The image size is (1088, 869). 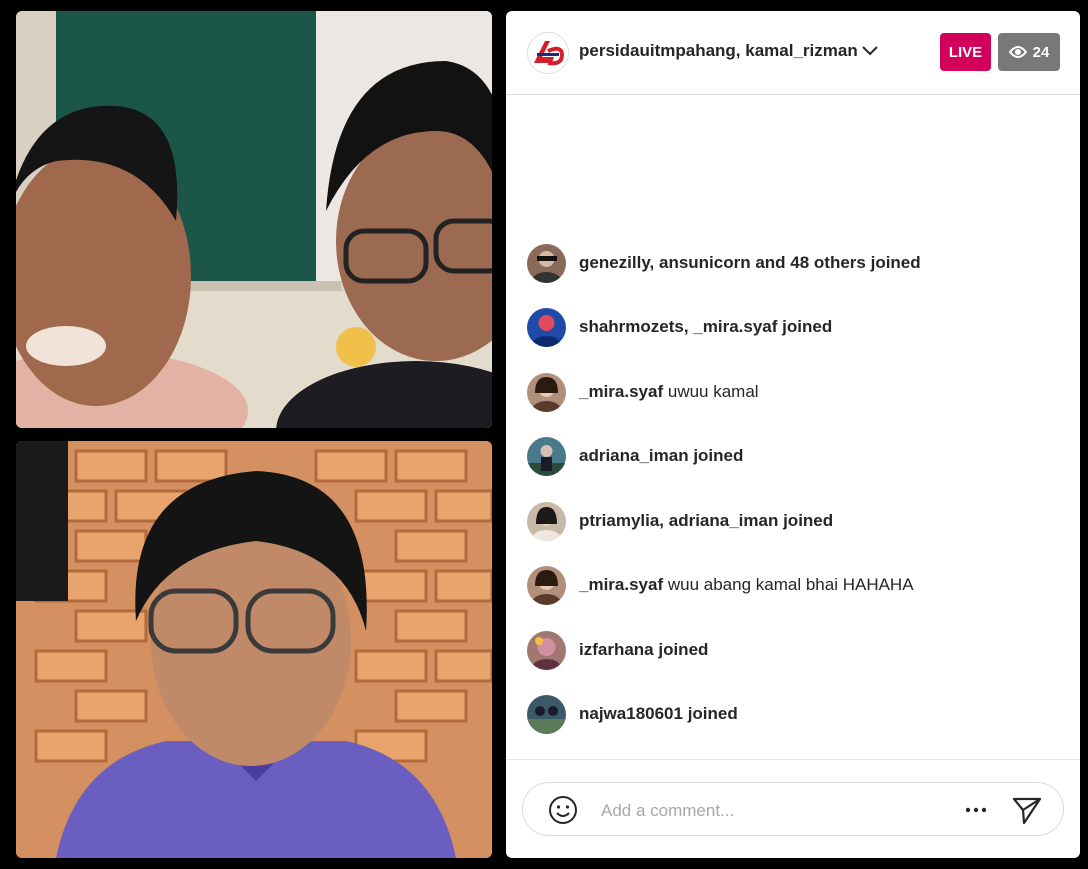 I want to click on comment-text: shahrmozets, _mira.syaf joined, so click(x=705, y=327).